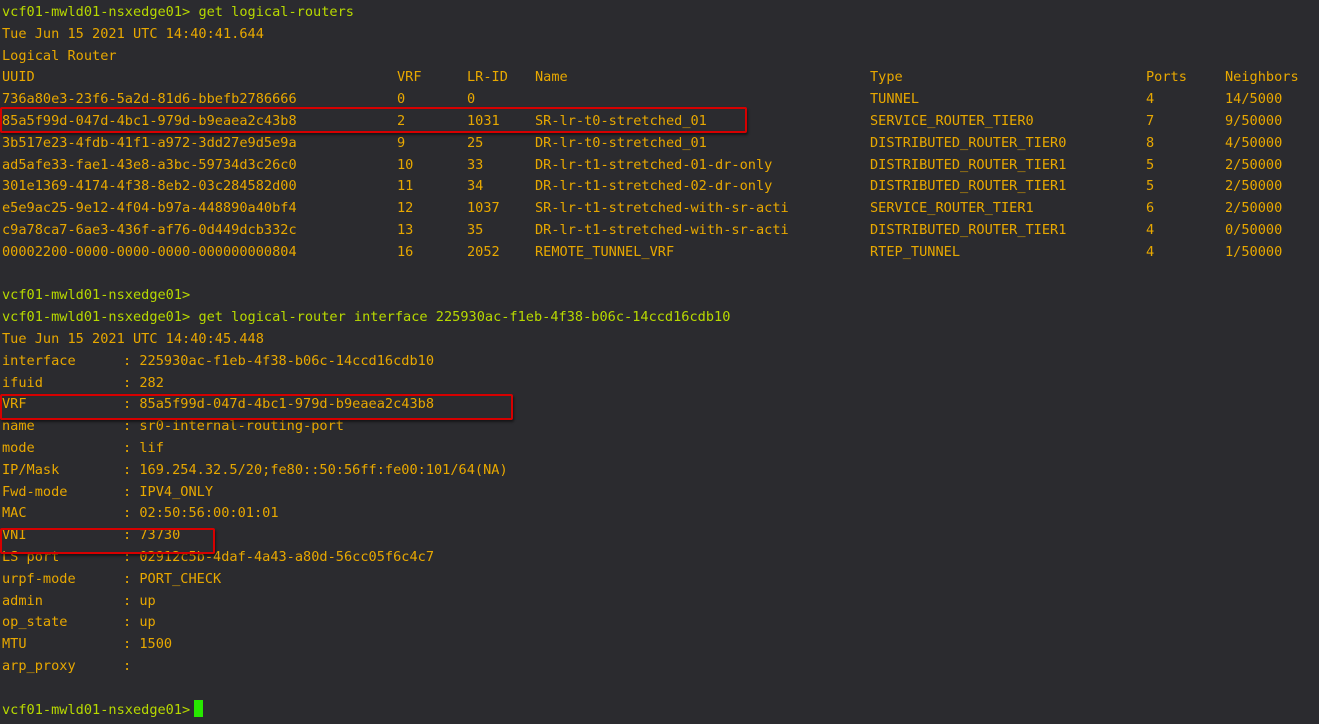 This screenshot has height=724, width=1319. Describe the element at coordinates (886, 77) in the screenshot. I see `header-type: Type` at that location.